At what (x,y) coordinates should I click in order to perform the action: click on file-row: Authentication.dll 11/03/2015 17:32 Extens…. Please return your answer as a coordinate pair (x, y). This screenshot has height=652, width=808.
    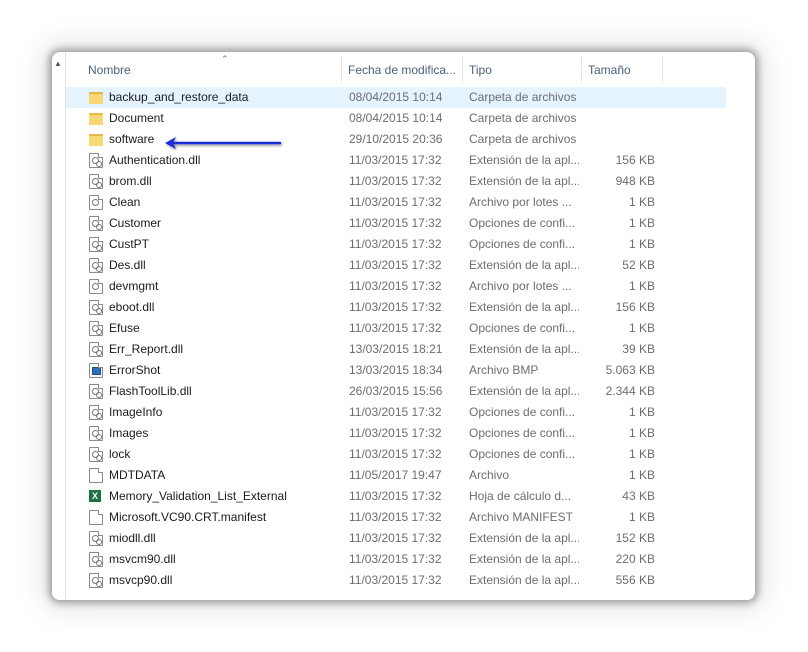
    Looking at the image, I should click on (396, 160).